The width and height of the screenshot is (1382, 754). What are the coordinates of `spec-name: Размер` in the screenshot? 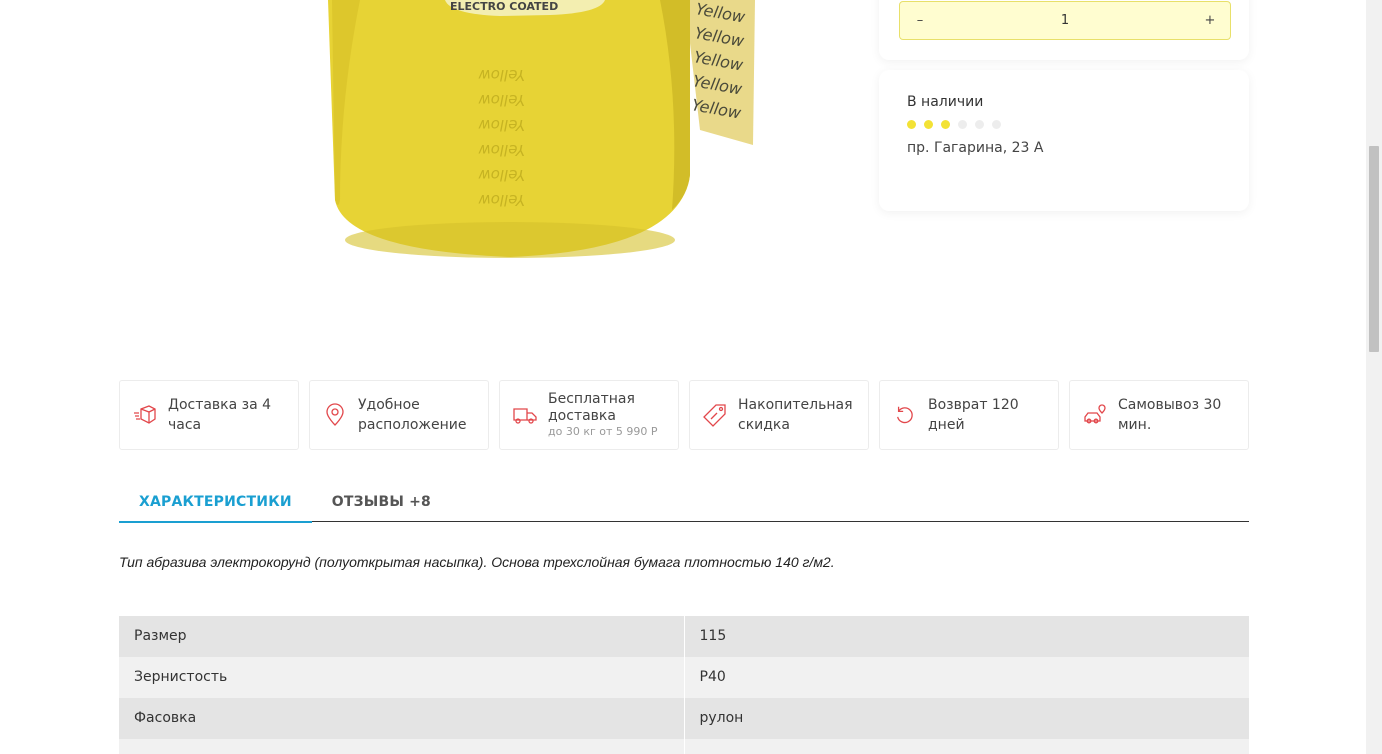 It's located at (402, 636).